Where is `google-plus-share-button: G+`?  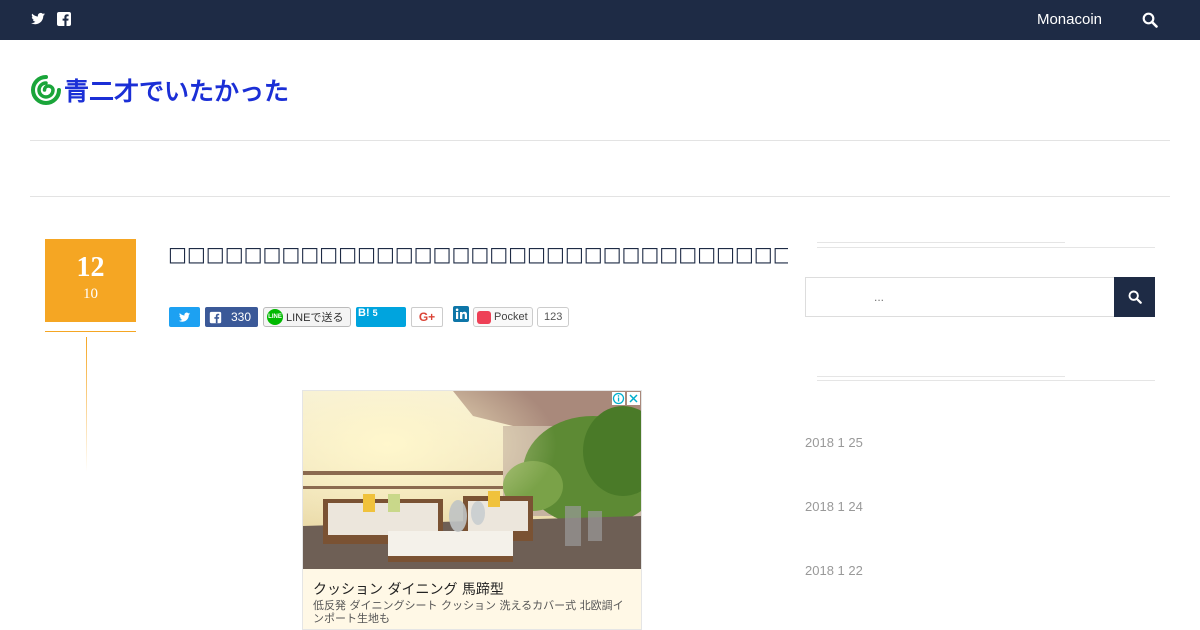
google-plus-share-button: G+ is located at coordinates (427, 317).